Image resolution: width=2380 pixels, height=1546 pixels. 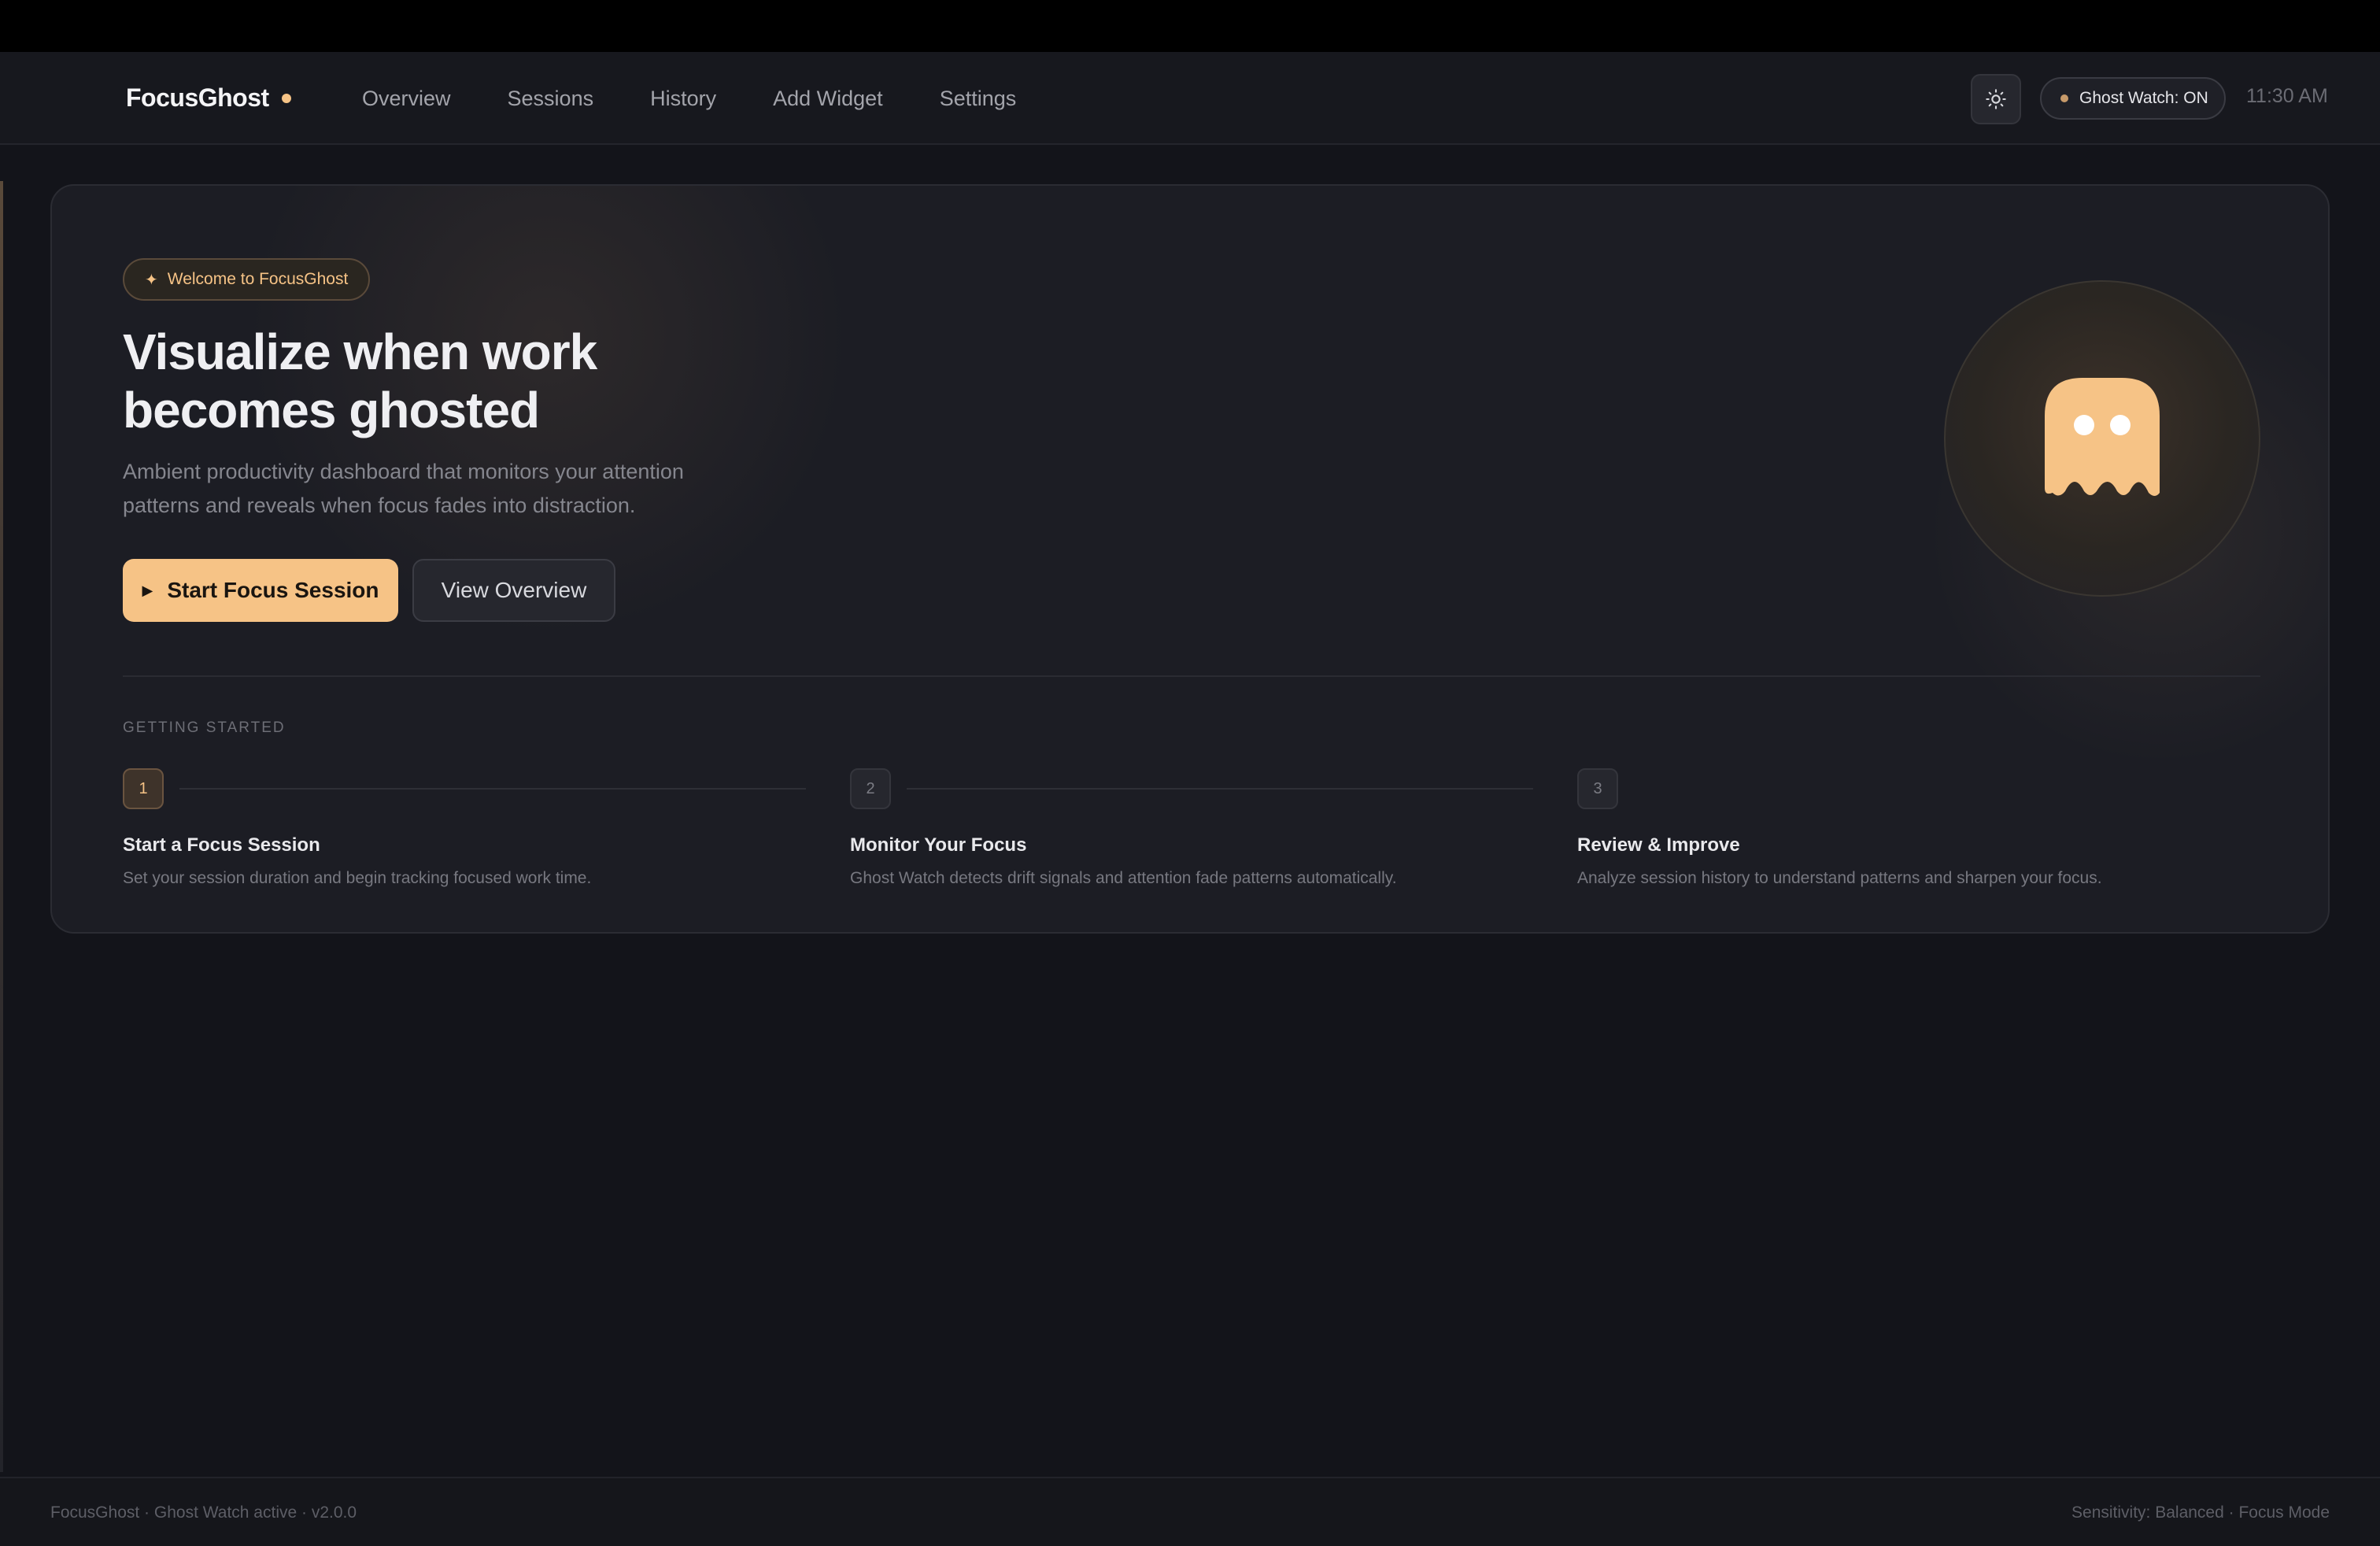 I want to click on brand-name: FocusGhost, so click(x=197, y=97).